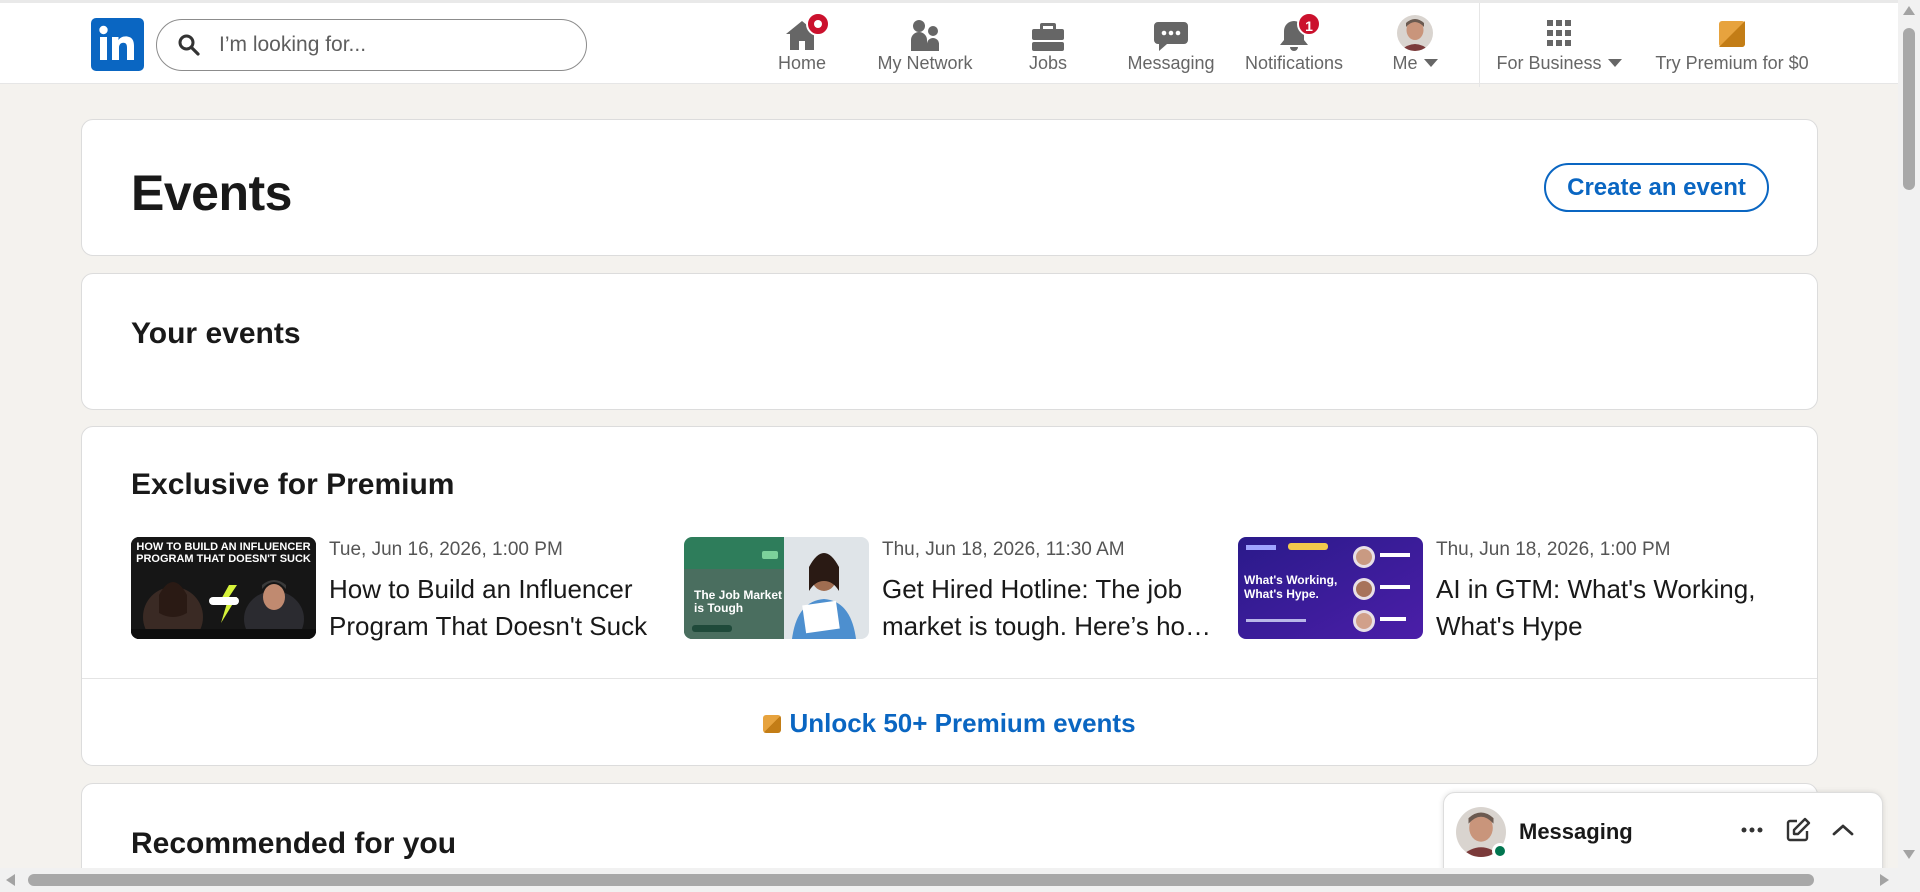 The image size is (1920, 892). What do you see at coordinates (1798, 830) in the screenshot?
I see `compose-icon` at bounding box center [1798, 830].